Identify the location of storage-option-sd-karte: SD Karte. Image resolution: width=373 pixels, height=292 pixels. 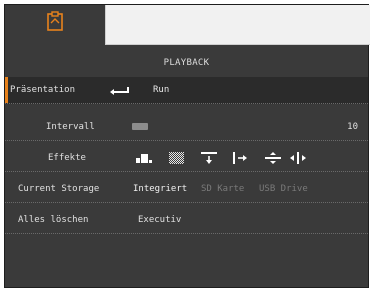
(222, 189).